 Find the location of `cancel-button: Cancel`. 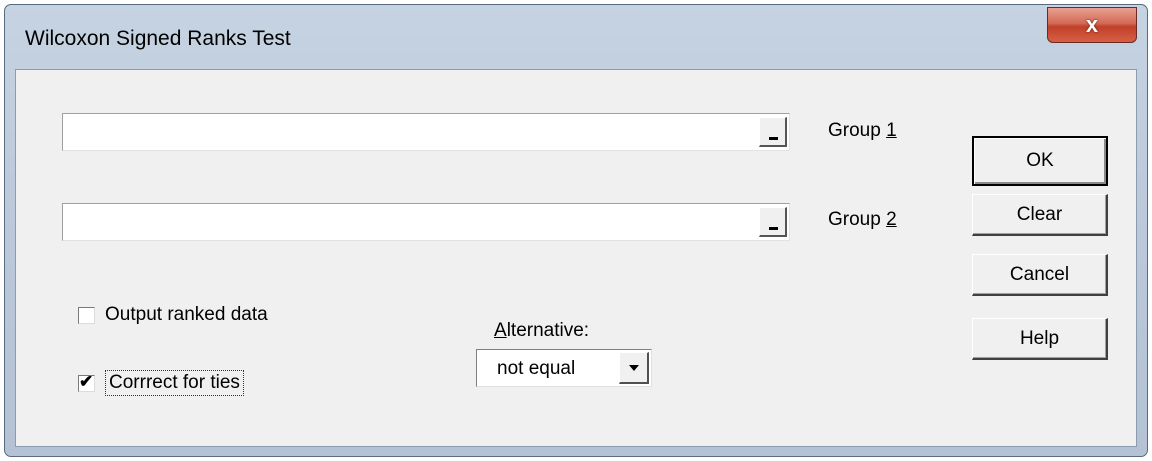

cancel-button: Cancel is located at coordinates (1040, 275).